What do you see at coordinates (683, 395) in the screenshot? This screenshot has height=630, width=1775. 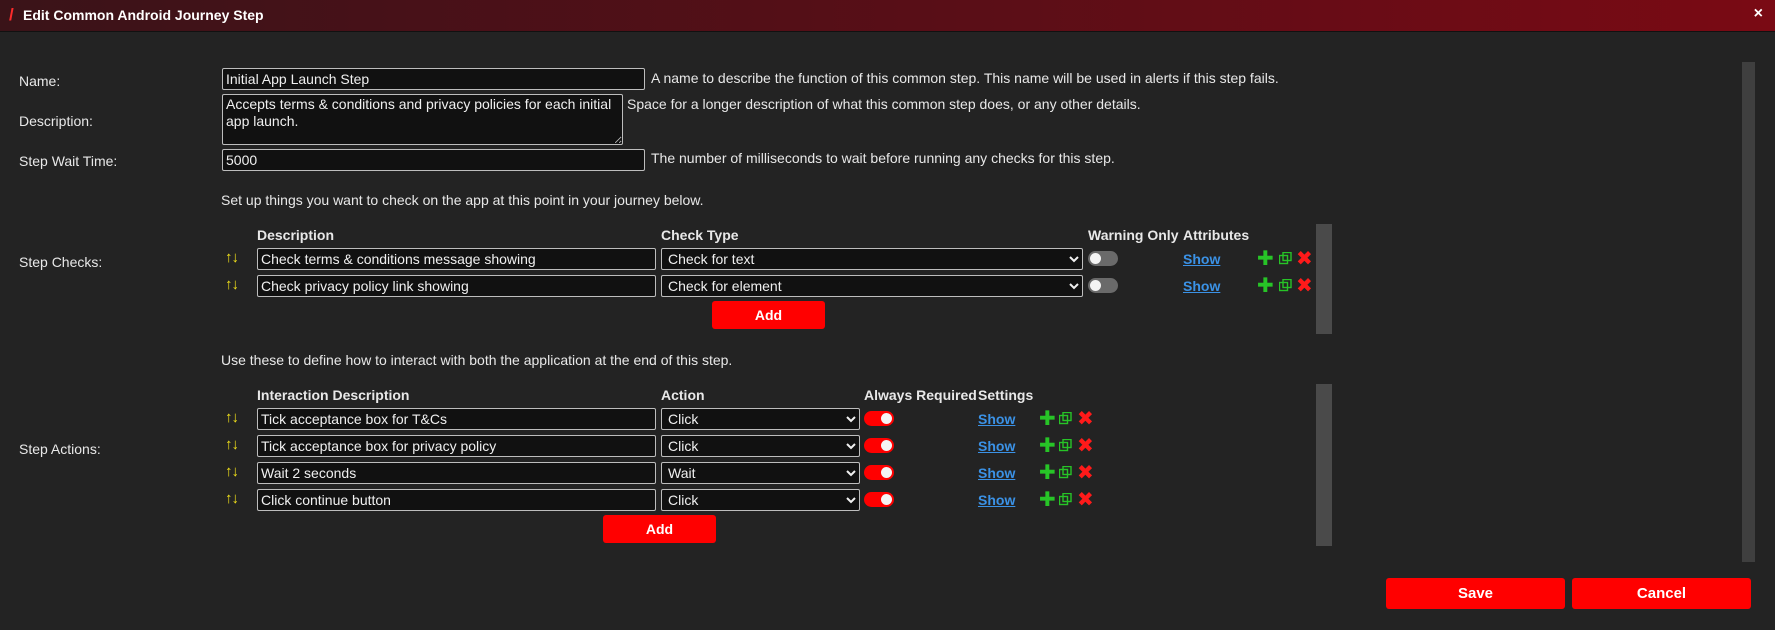 I see `actions-header-action: Action` at bounding box center [683, 395].